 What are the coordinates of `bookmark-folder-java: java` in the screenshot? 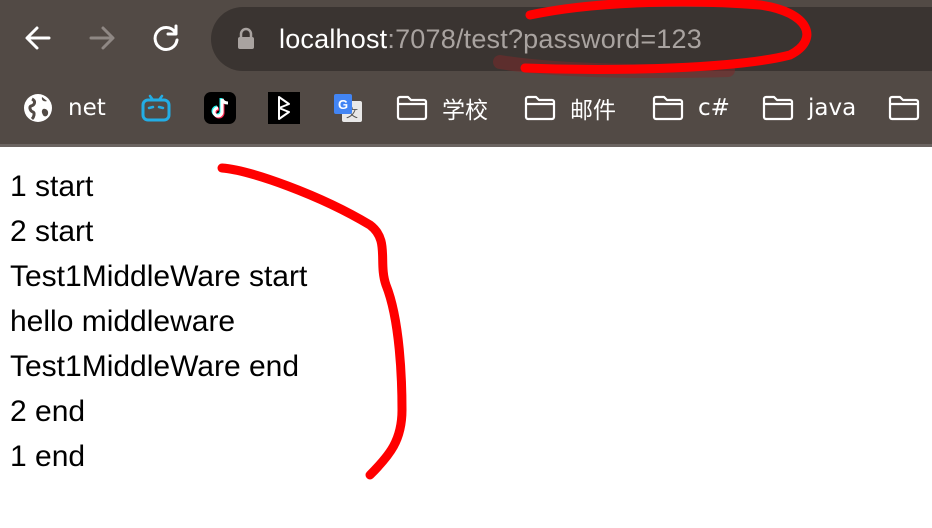 It's located at (809, 108).